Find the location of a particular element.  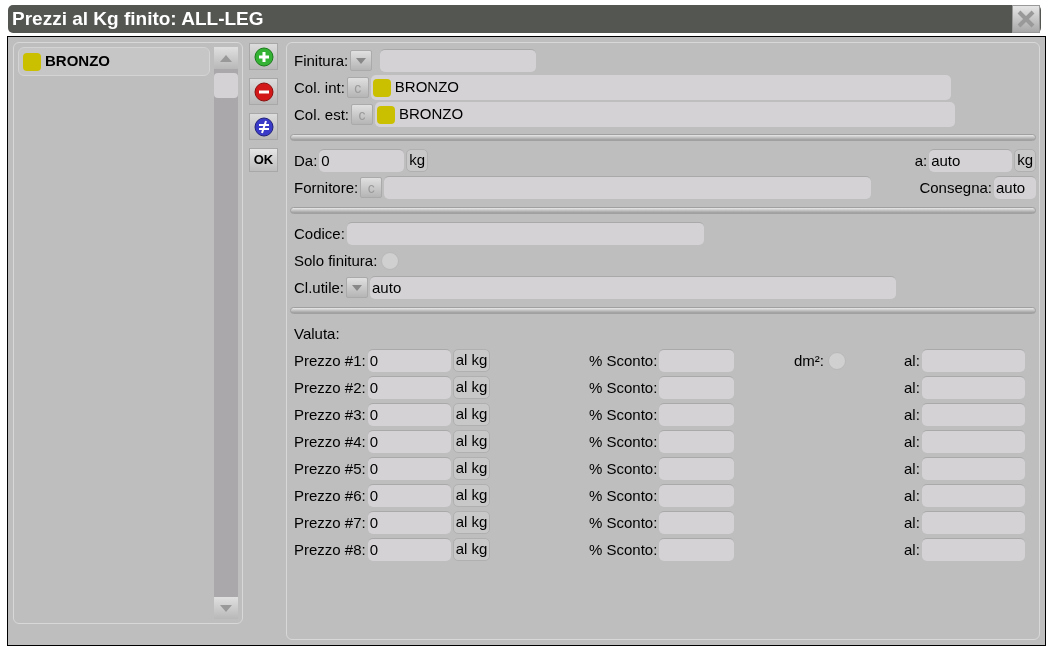

field-label: Col. est: is located at coordinates (322, 114).